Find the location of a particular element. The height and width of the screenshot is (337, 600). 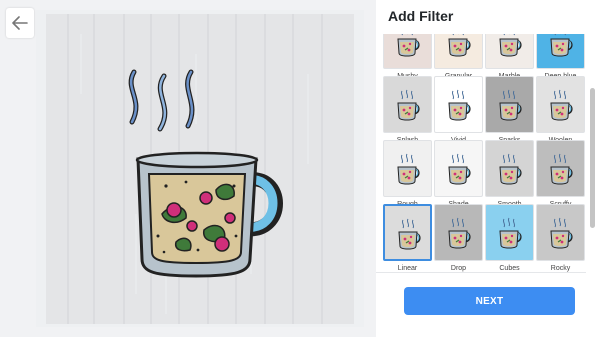

arrow-left-icon is located at coordinates (20, 23).